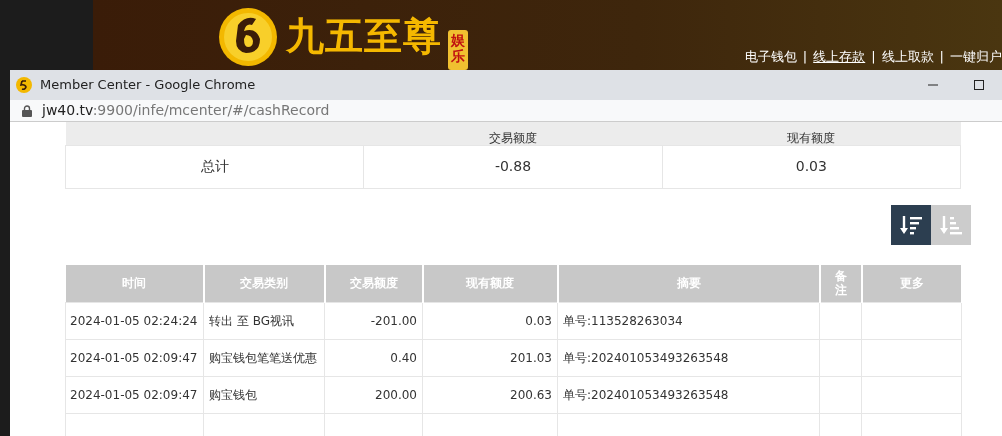 The image size is (1002, 436). What do you see at coordinates (373, 321) in the screenshot?
I see `table-cell: -201.00` at bounding box center [373, 321].